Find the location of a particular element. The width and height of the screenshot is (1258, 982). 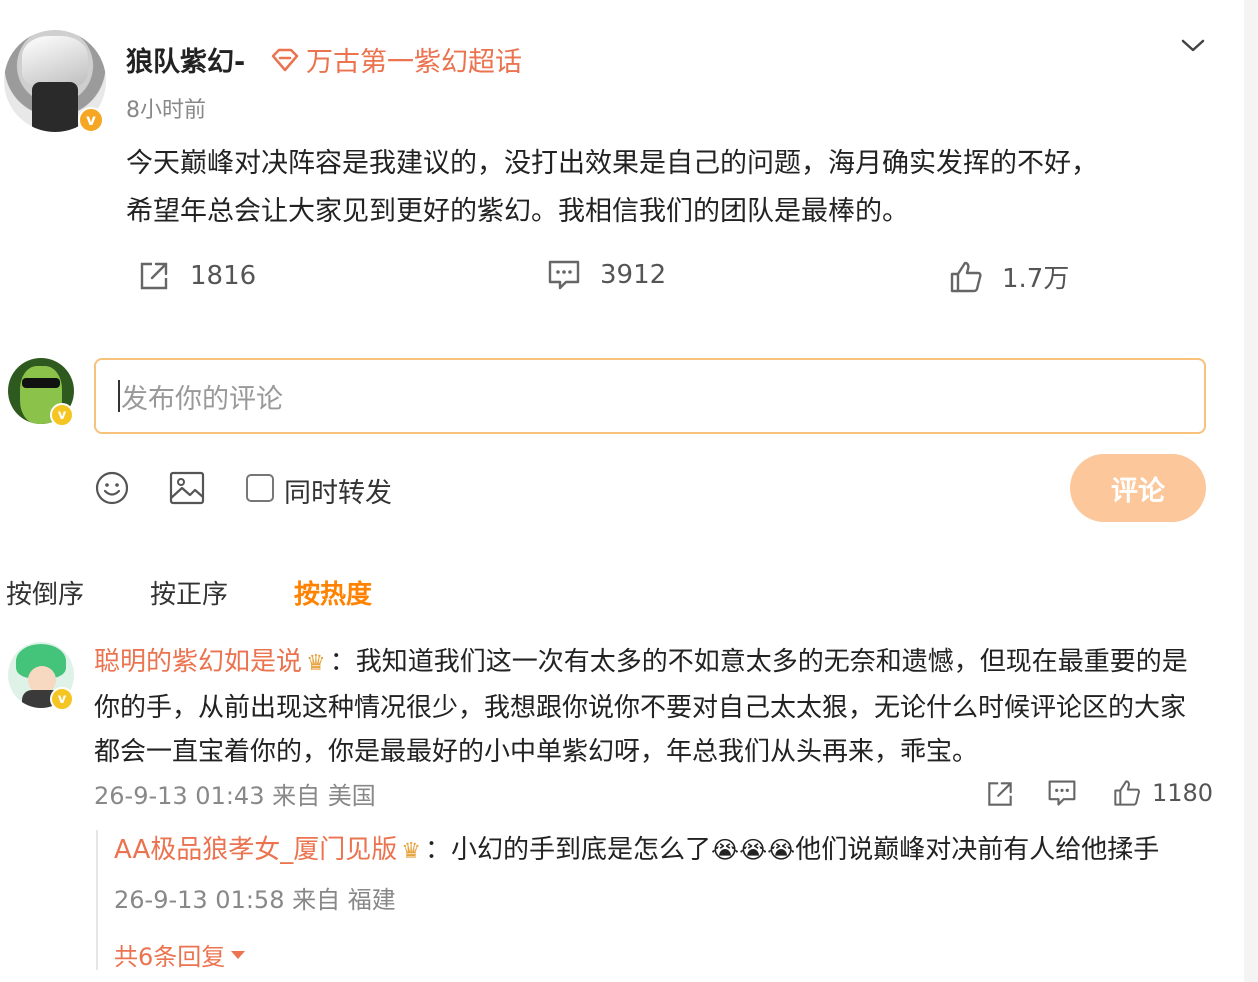

comment-input-placeholder: 发布你的评论 is located at coordinates (202, 399).